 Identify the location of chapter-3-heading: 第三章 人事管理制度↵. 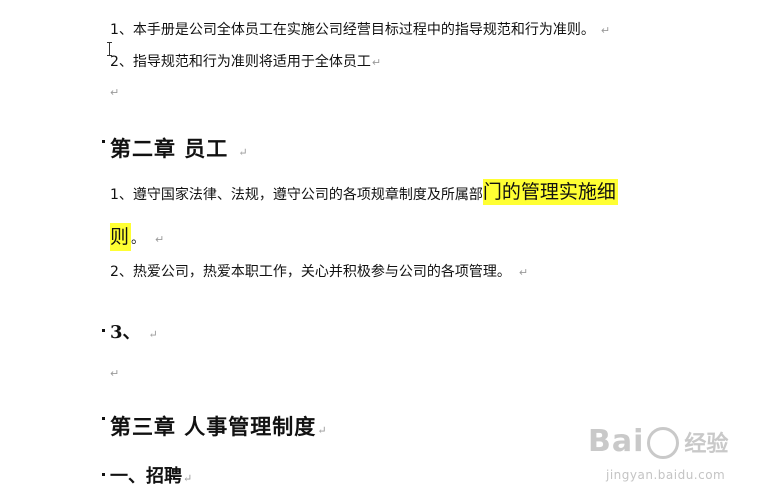
(219, 426).